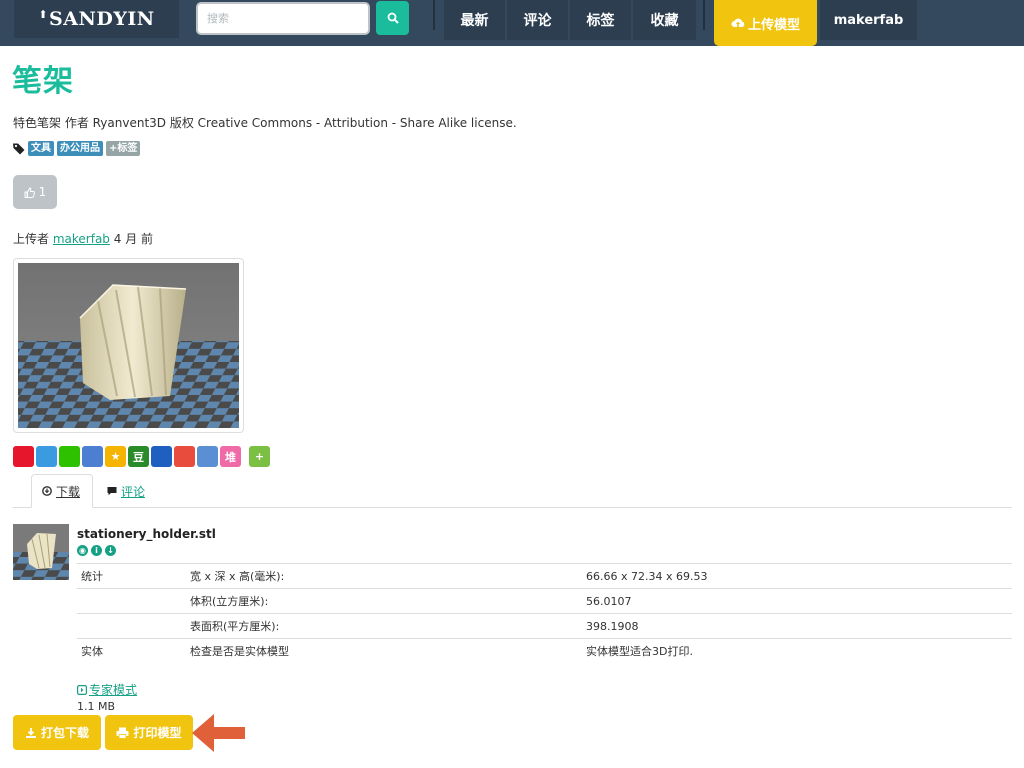 The width and height of the screenshot is (1024, 768). What do you see at coordinates (384, 626) in the screenshot?
I see `stat-label: 表面积(平方厘米):` at bounding box center [384, 626].